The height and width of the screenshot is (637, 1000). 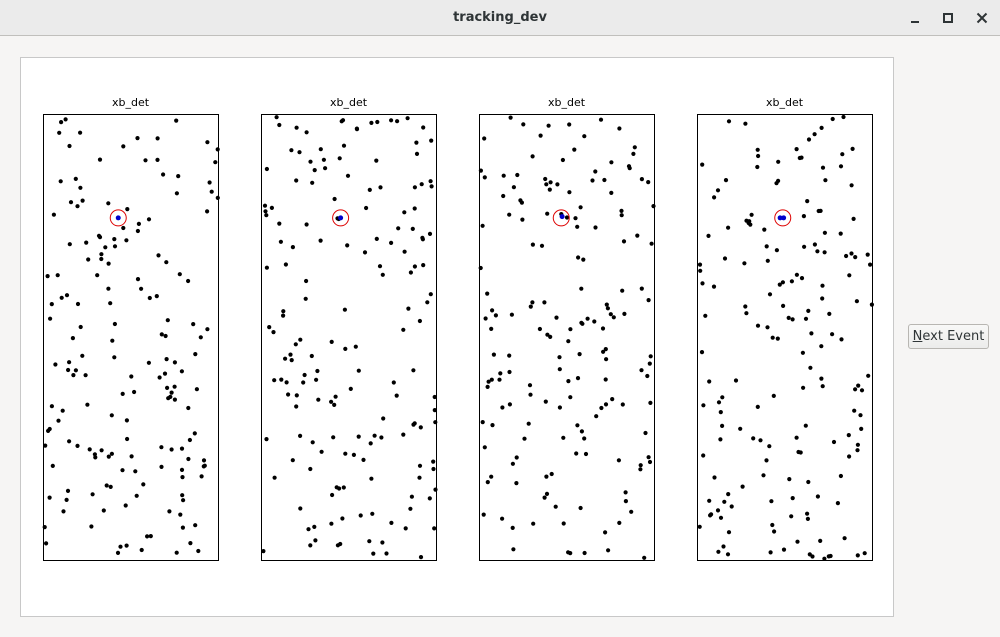 I want to click on maximize-button, so click(x=948, y=18).